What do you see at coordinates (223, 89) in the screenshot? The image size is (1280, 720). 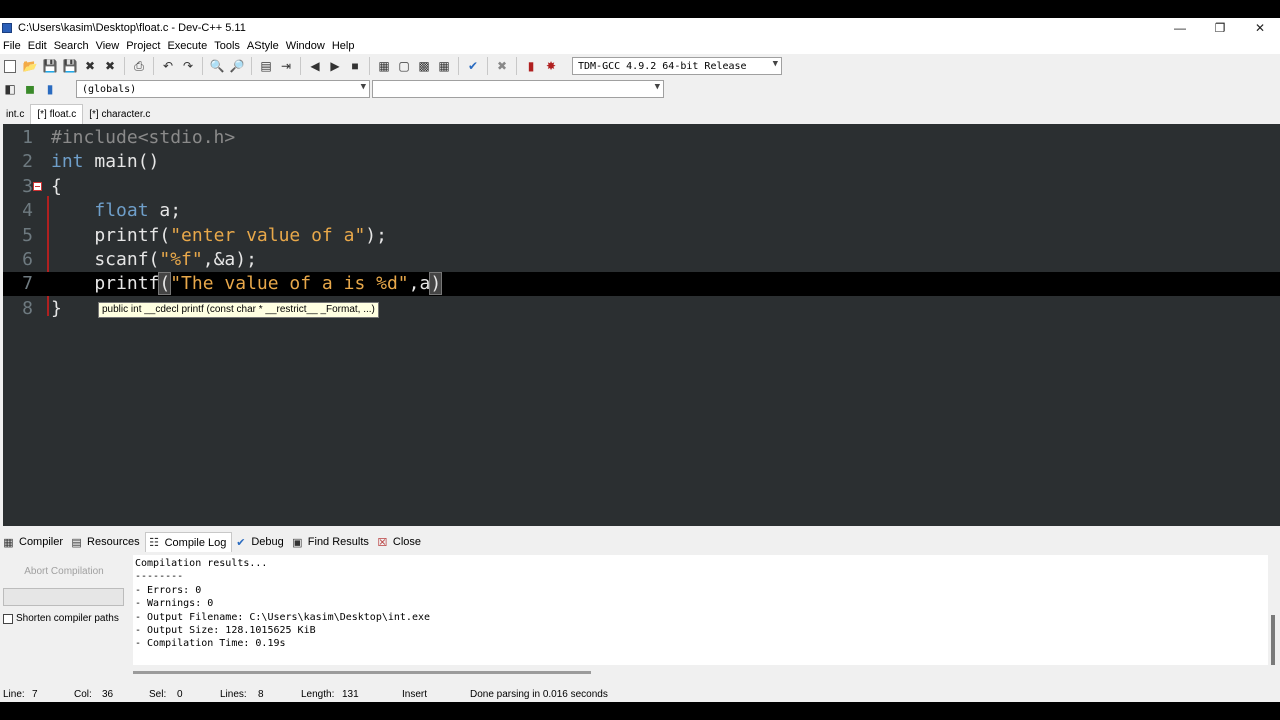 I see `scope-select: (globals) ▼` at bounding box center [223, 89].